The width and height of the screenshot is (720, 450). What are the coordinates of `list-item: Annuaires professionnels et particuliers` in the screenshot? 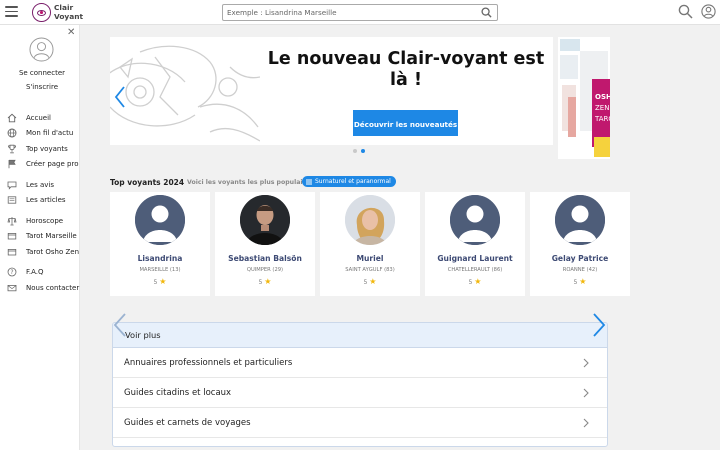 It's located at (360, 363).